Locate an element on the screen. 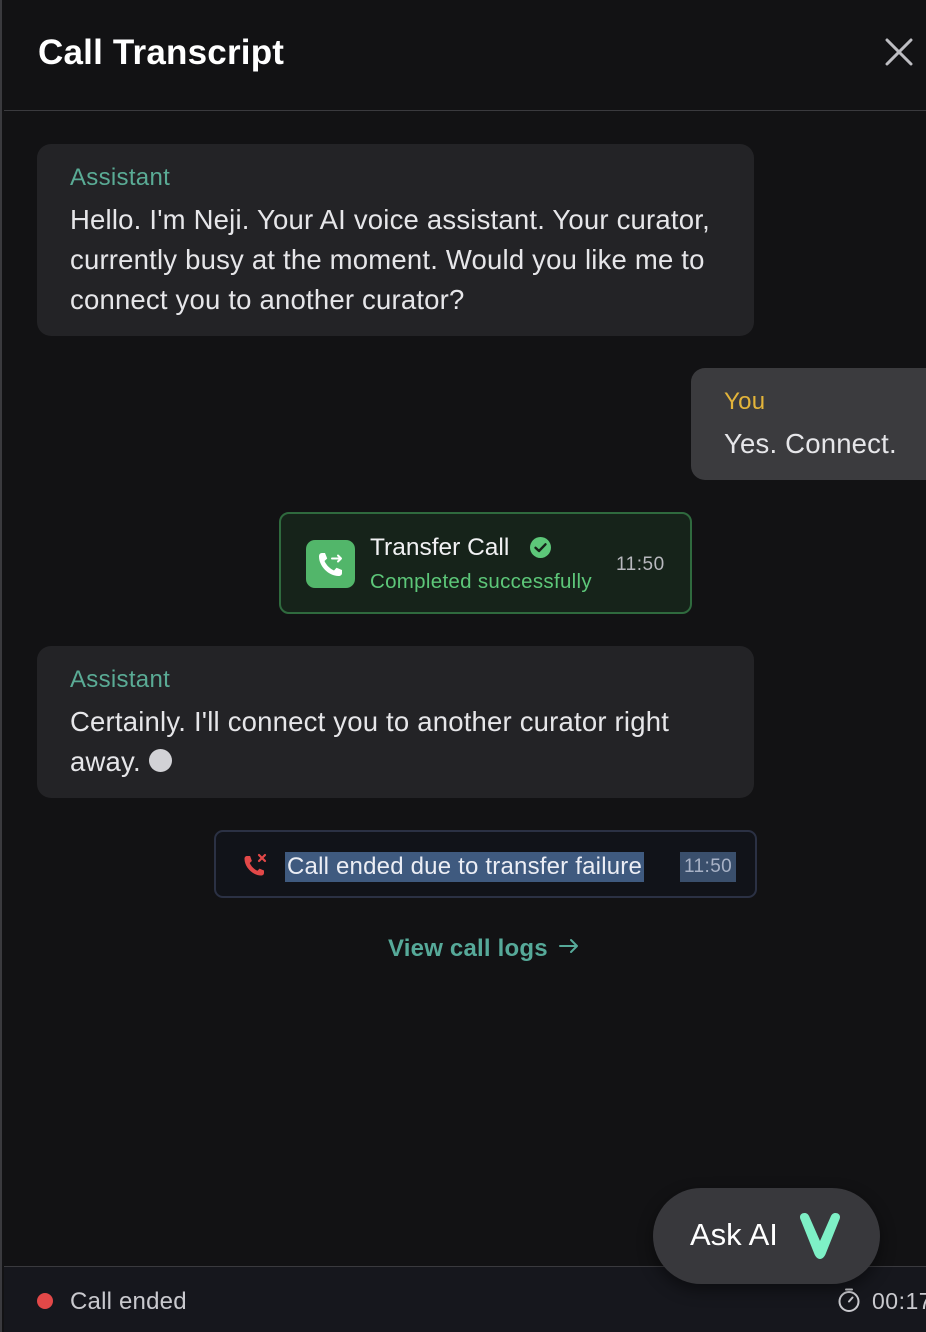 This screenshot has width=926, height=1332. transfer-title: Transfer Call is located at coordinates (440, 547).